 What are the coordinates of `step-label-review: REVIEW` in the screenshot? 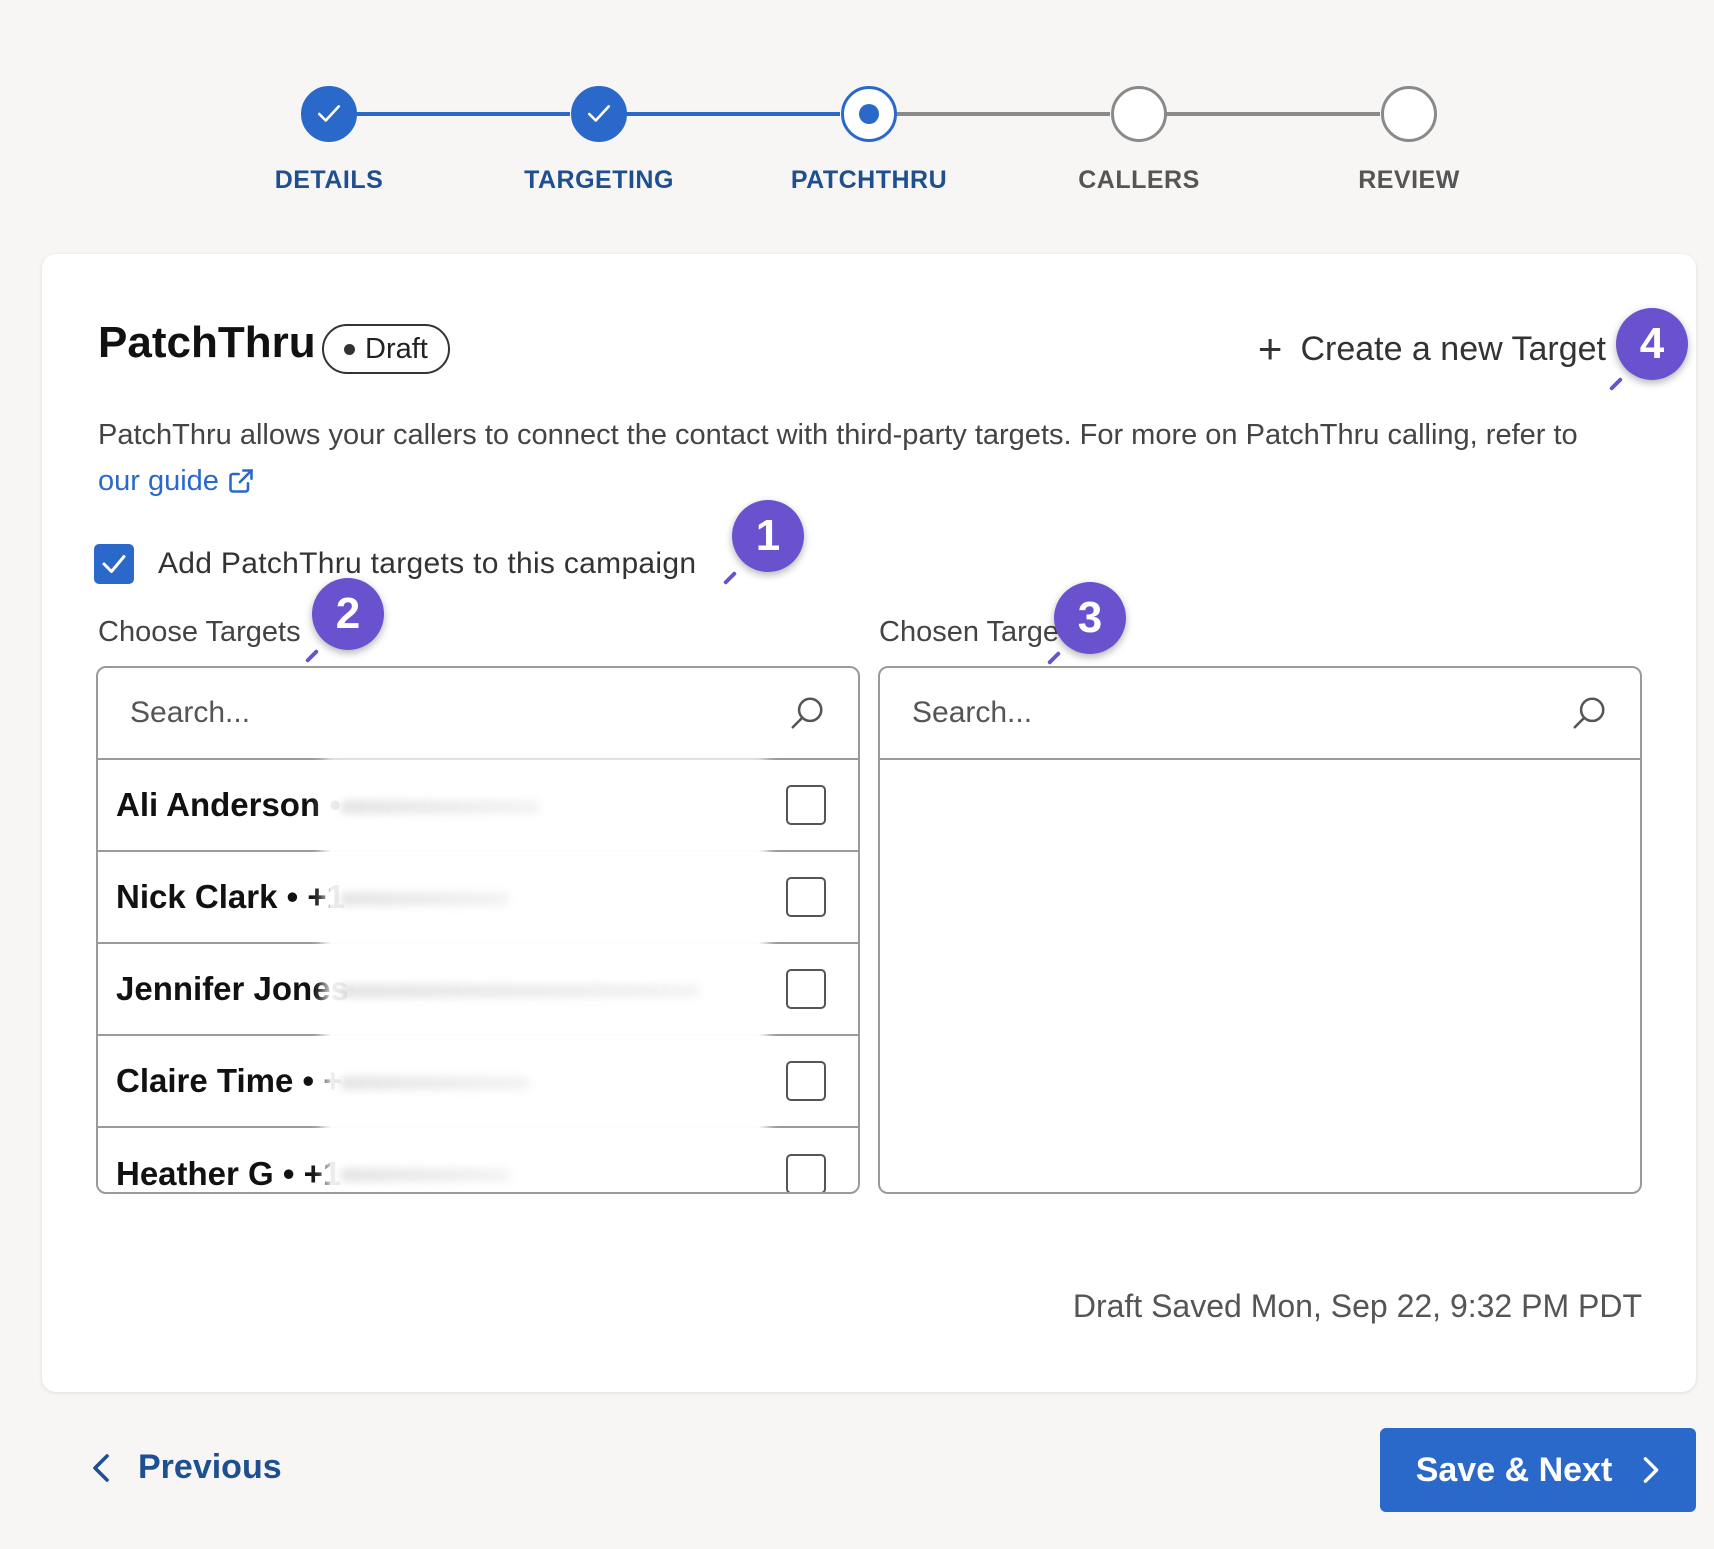 It's located at (1409, 180).